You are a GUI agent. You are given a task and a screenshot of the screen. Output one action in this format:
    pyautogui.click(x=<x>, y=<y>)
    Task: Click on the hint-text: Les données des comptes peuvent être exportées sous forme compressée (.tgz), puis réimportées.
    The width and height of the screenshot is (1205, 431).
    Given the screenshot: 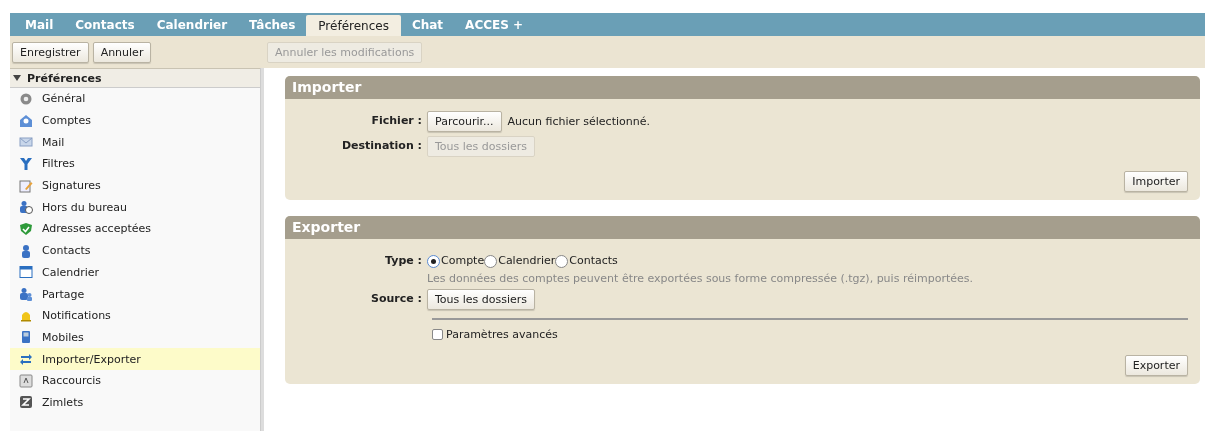 What is the action you would take?
    pyautogui.click(x=700, y=278)
    